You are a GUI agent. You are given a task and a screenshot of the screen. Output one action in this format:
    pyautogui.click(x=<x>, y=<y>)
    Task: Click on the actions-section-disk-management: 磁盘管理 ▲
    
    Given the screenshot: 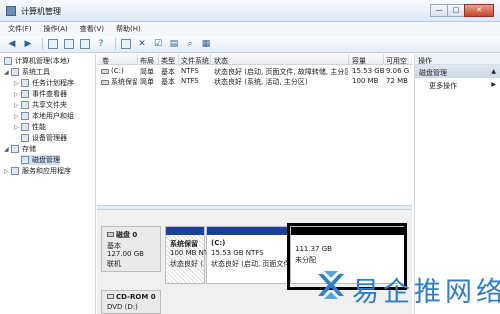 What is the action you would take?
    pyautogui.click(x=457, y=71)
    